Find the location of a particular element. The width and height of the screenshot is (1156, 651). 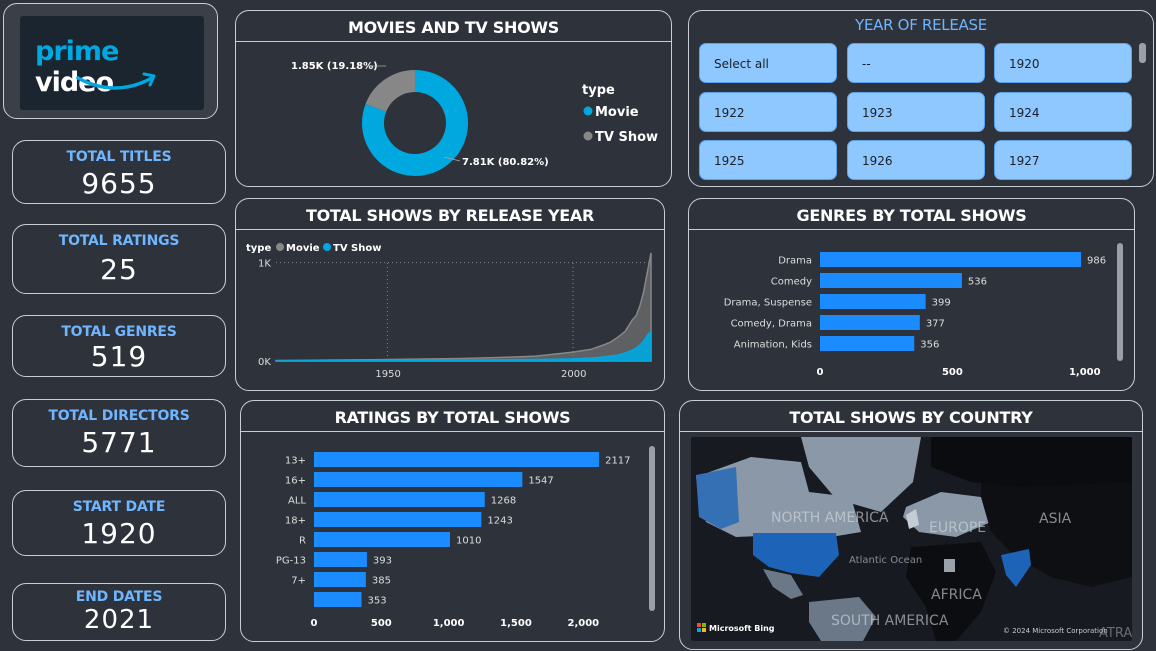

x-tick-label: 1,500 is located at coordinates (516, 623).